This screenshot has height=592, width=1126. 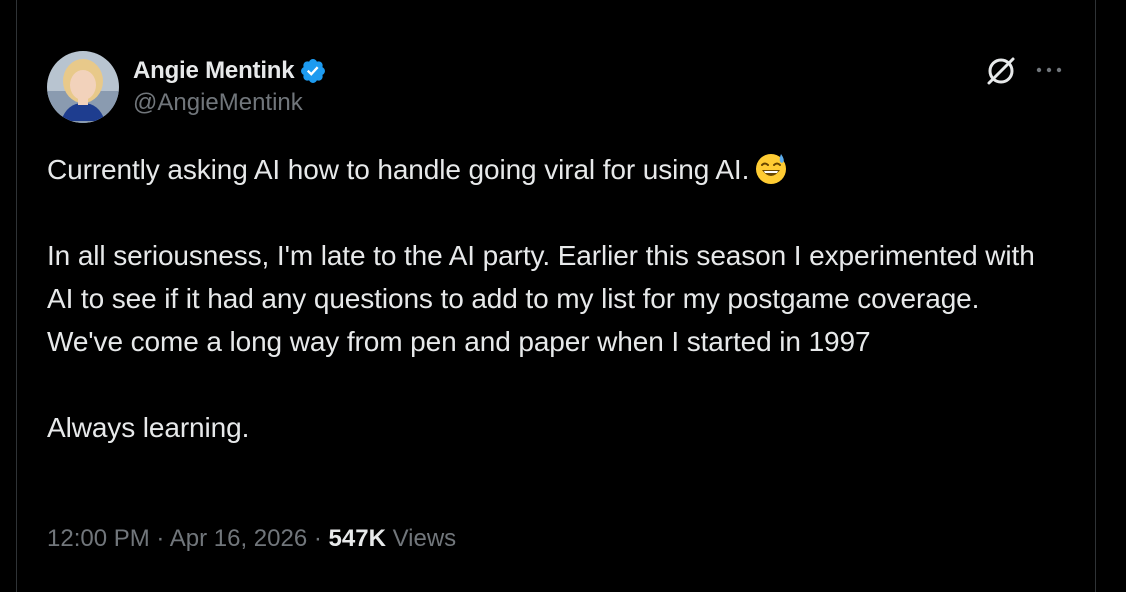 I want to click on tweet-header: Angie Mentink @AngieMentink, so click(x=187, y=87).